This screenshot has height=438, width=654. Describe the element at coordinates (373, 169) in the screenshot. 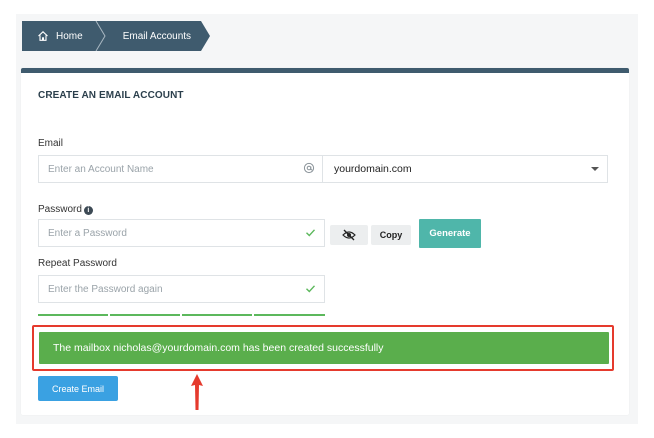

I see `domain-select-value: yourdomain.com` at that location.